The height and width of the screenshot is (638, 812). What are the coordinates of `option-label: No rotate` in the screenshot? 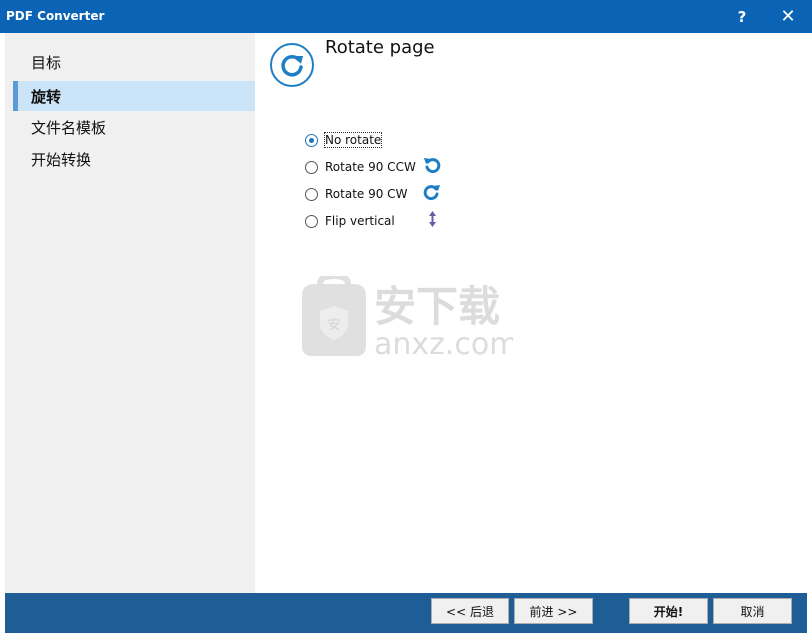 It's located at (353, 140).